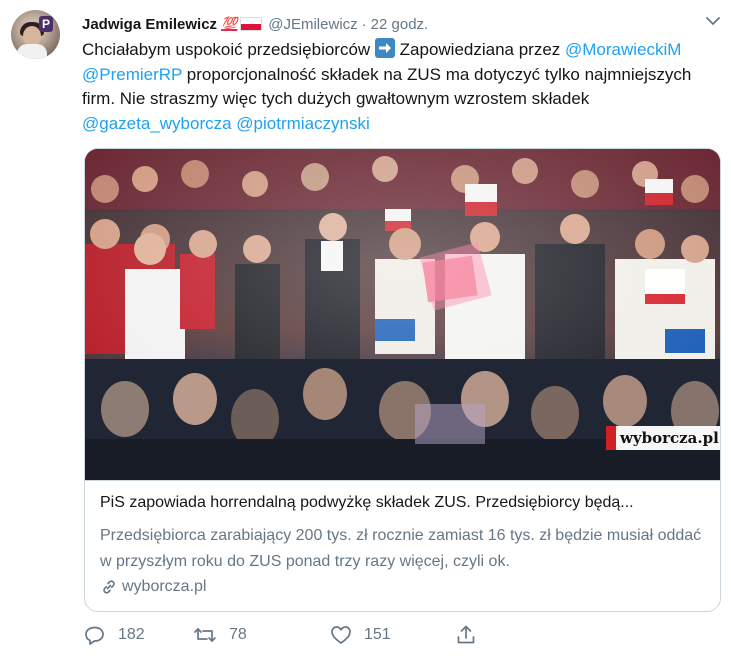 The width and height of the screenshot is (731, 663). I want to click on retweet-icon, so click(205, 635).